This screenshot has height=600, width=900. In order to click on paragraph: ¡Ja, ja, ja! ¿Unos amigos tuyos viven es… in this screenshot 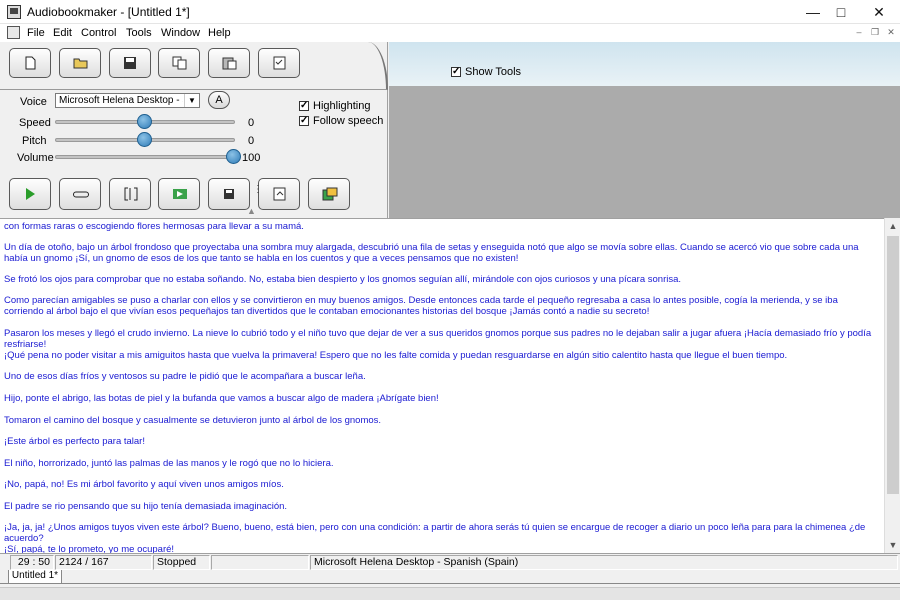, I will do `click(435, 533)`.